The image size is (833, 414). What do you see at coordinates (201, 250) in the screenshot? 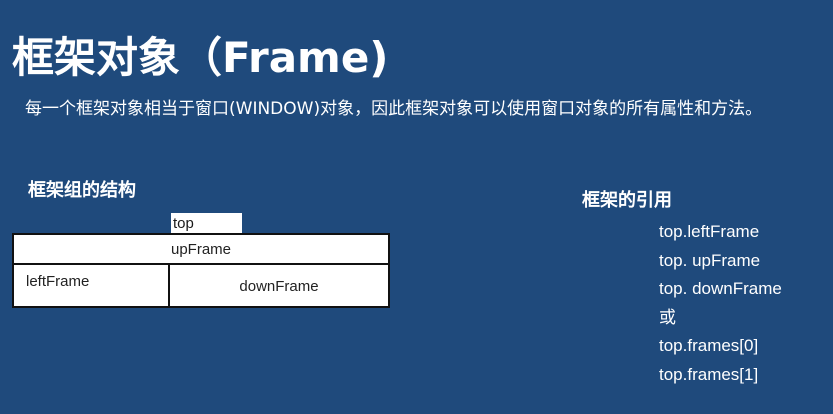
I see `up-frame: upFrame` at bounding box center [201, 250].